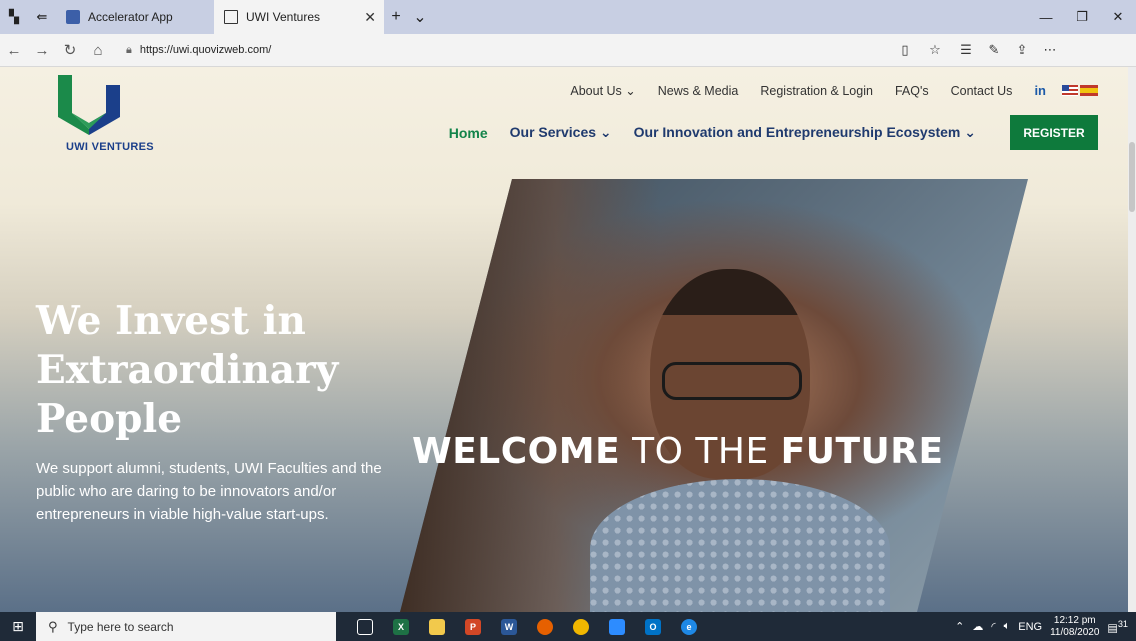  What do you see at coordinates (1070, 90) in the screenshot?
I see `us-flag-icon` at bounding box center [1070, 90].